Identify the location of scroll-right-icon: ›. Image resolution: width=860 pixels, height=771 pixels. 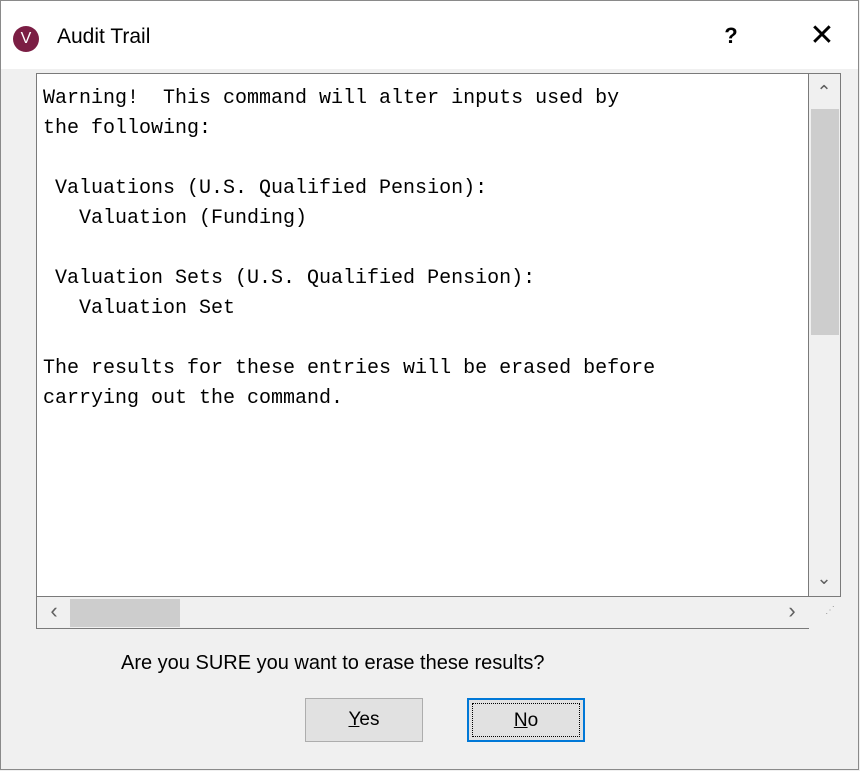
(792, 611).